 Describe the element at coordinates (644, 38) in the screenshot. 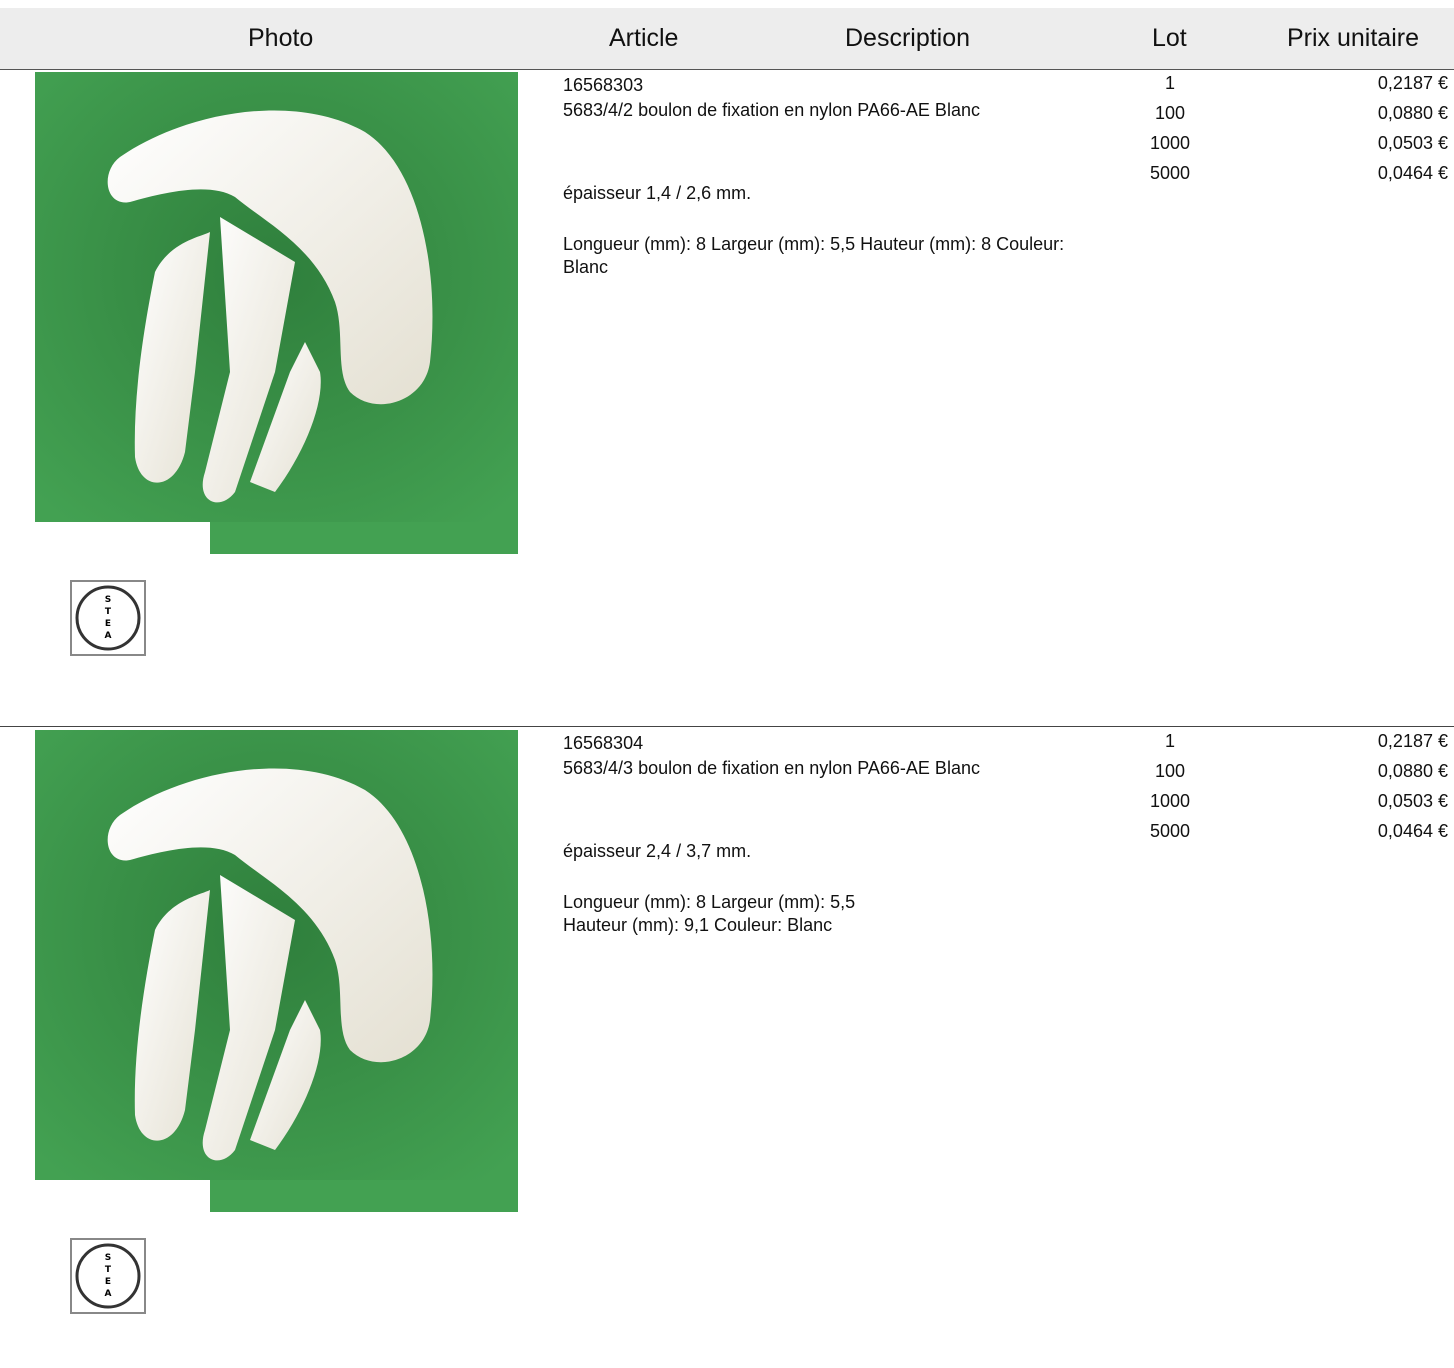

I see `header-article: Article` at that location.